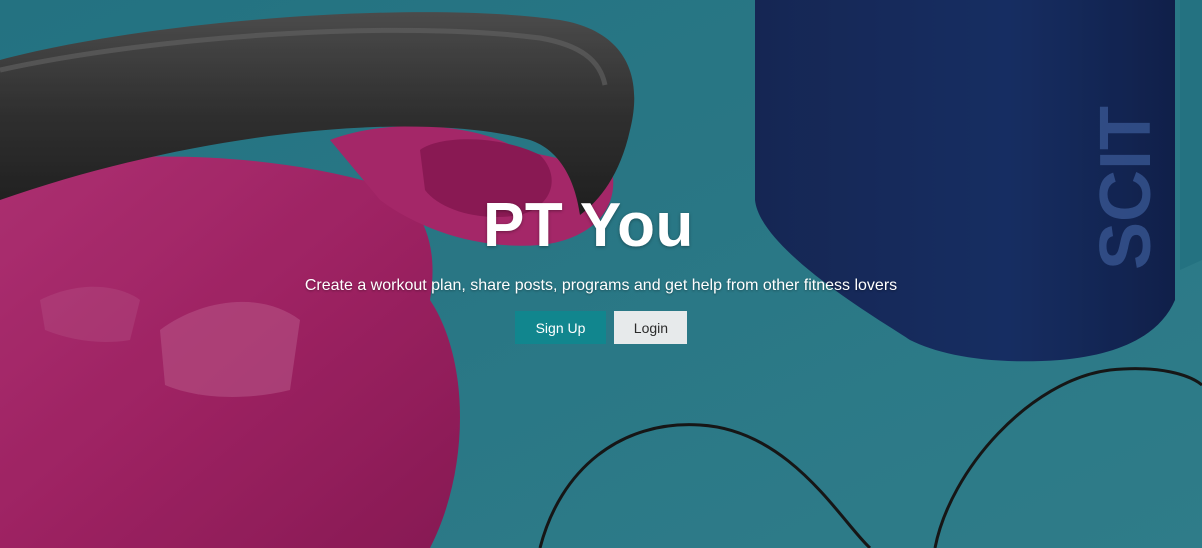 Image resolution: width=1202 pixels, height=548 pixels. I want to click on hero-actions: Sign Up Login, so click(601, 327).